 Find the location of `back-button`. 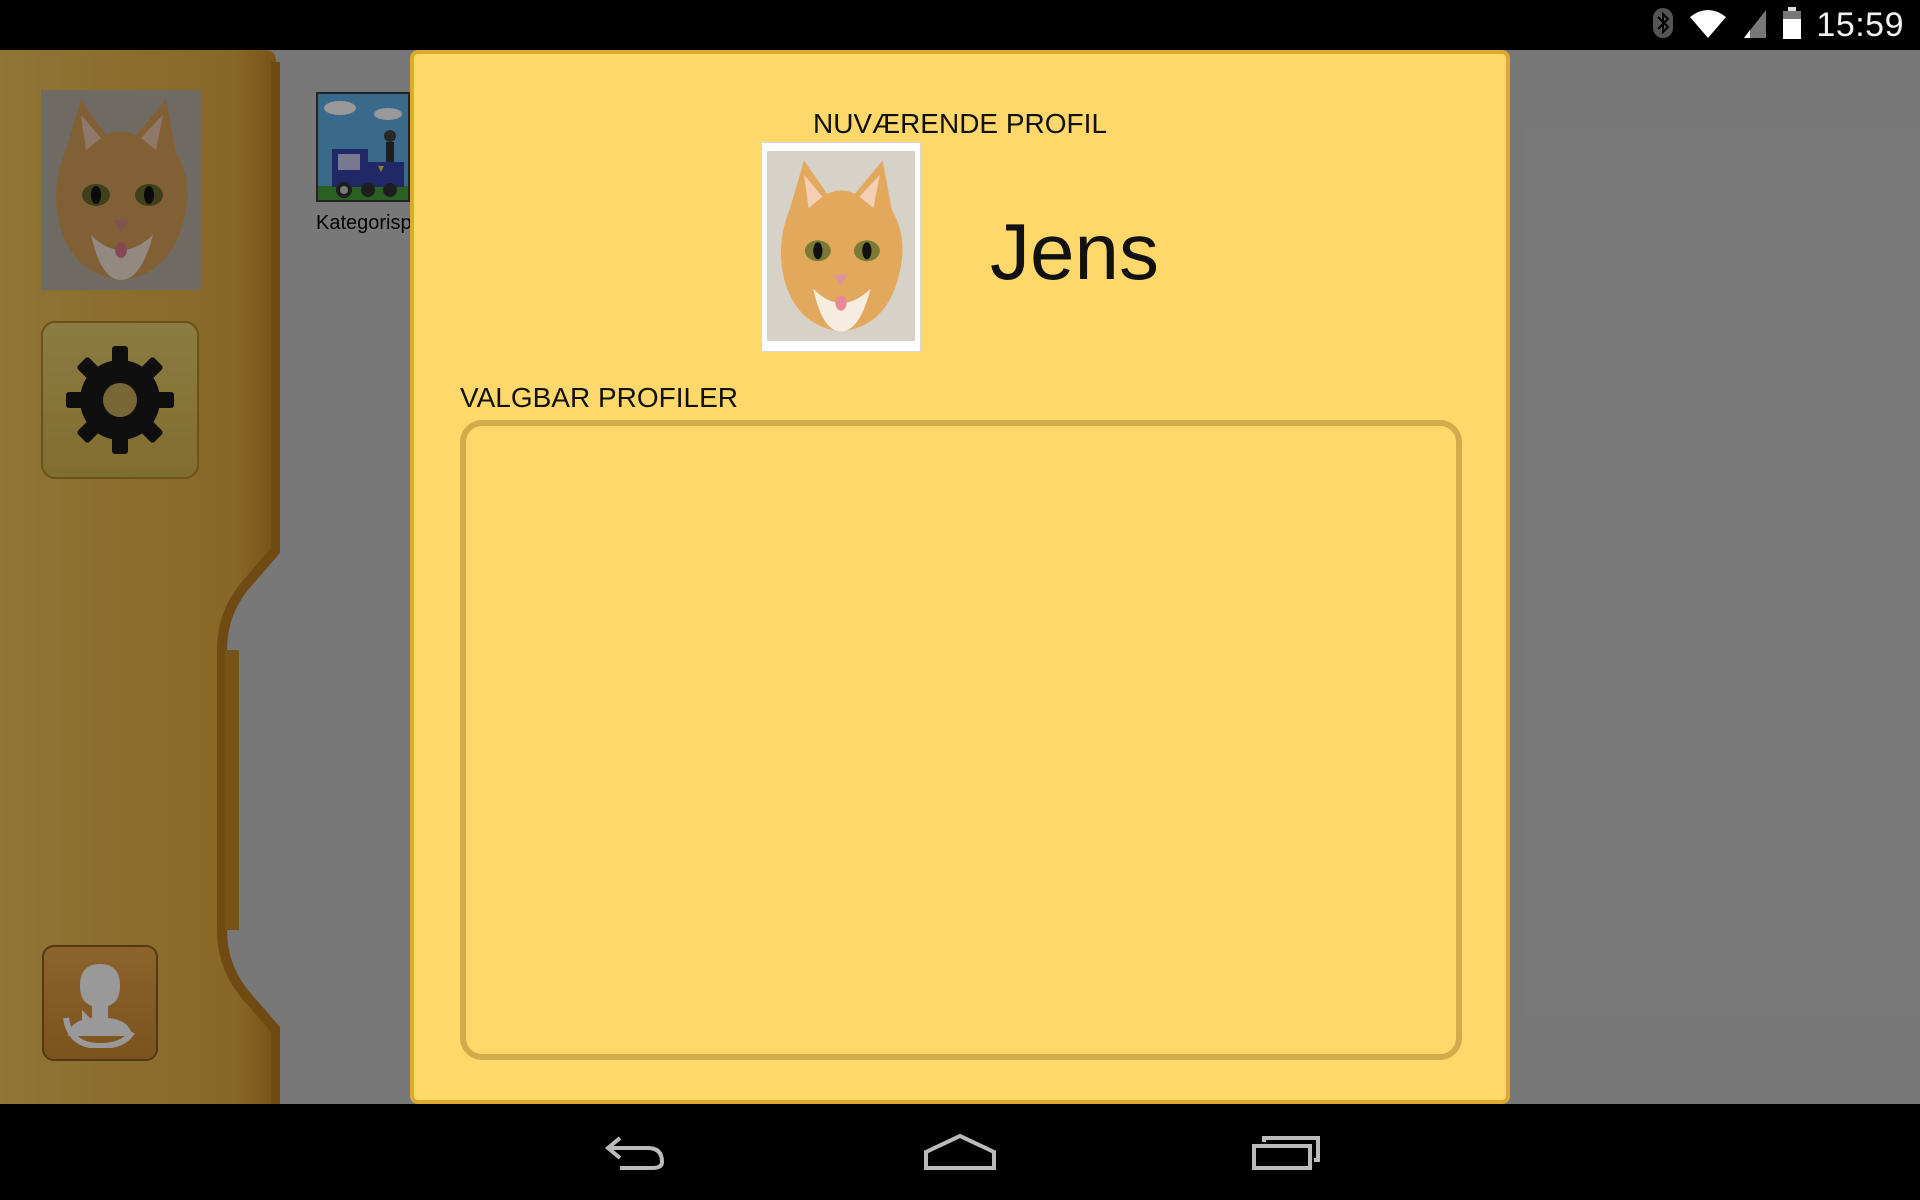

back-button is located at coordinates (635, 1152).